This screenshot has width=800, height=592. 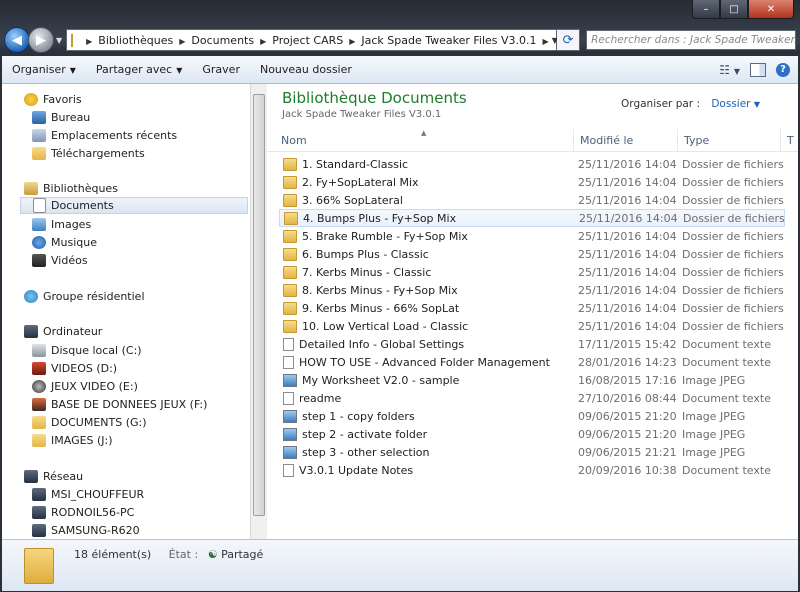 What do you see at coordinates (424, 140) in the screenshot?
I see `column-header-name: Nom` at bounding box center [424, 140].